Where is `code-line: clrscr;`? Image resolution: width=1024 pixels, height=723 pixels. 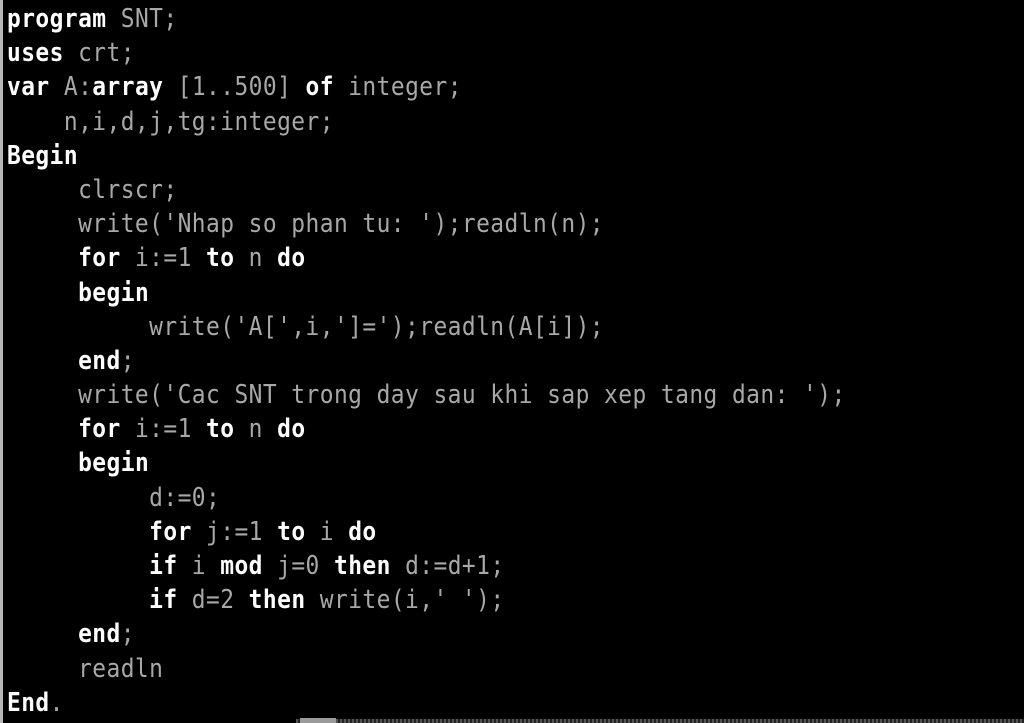 code-line: clrscr; is located at coordinates (426, 190).